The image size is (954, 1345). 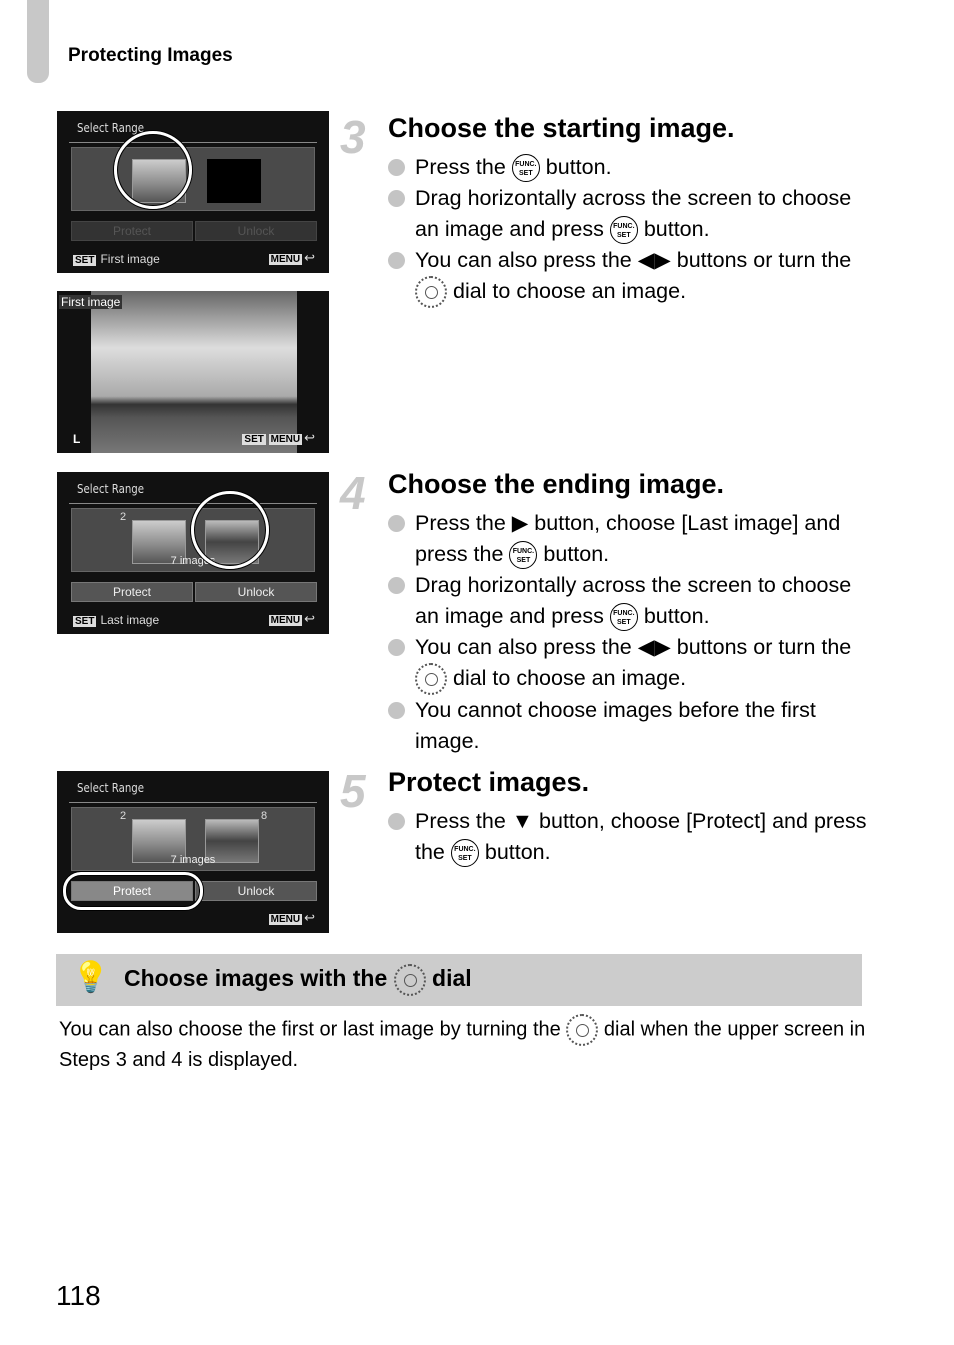 I want to click on step-number: 4, so click(x=353, y=493).